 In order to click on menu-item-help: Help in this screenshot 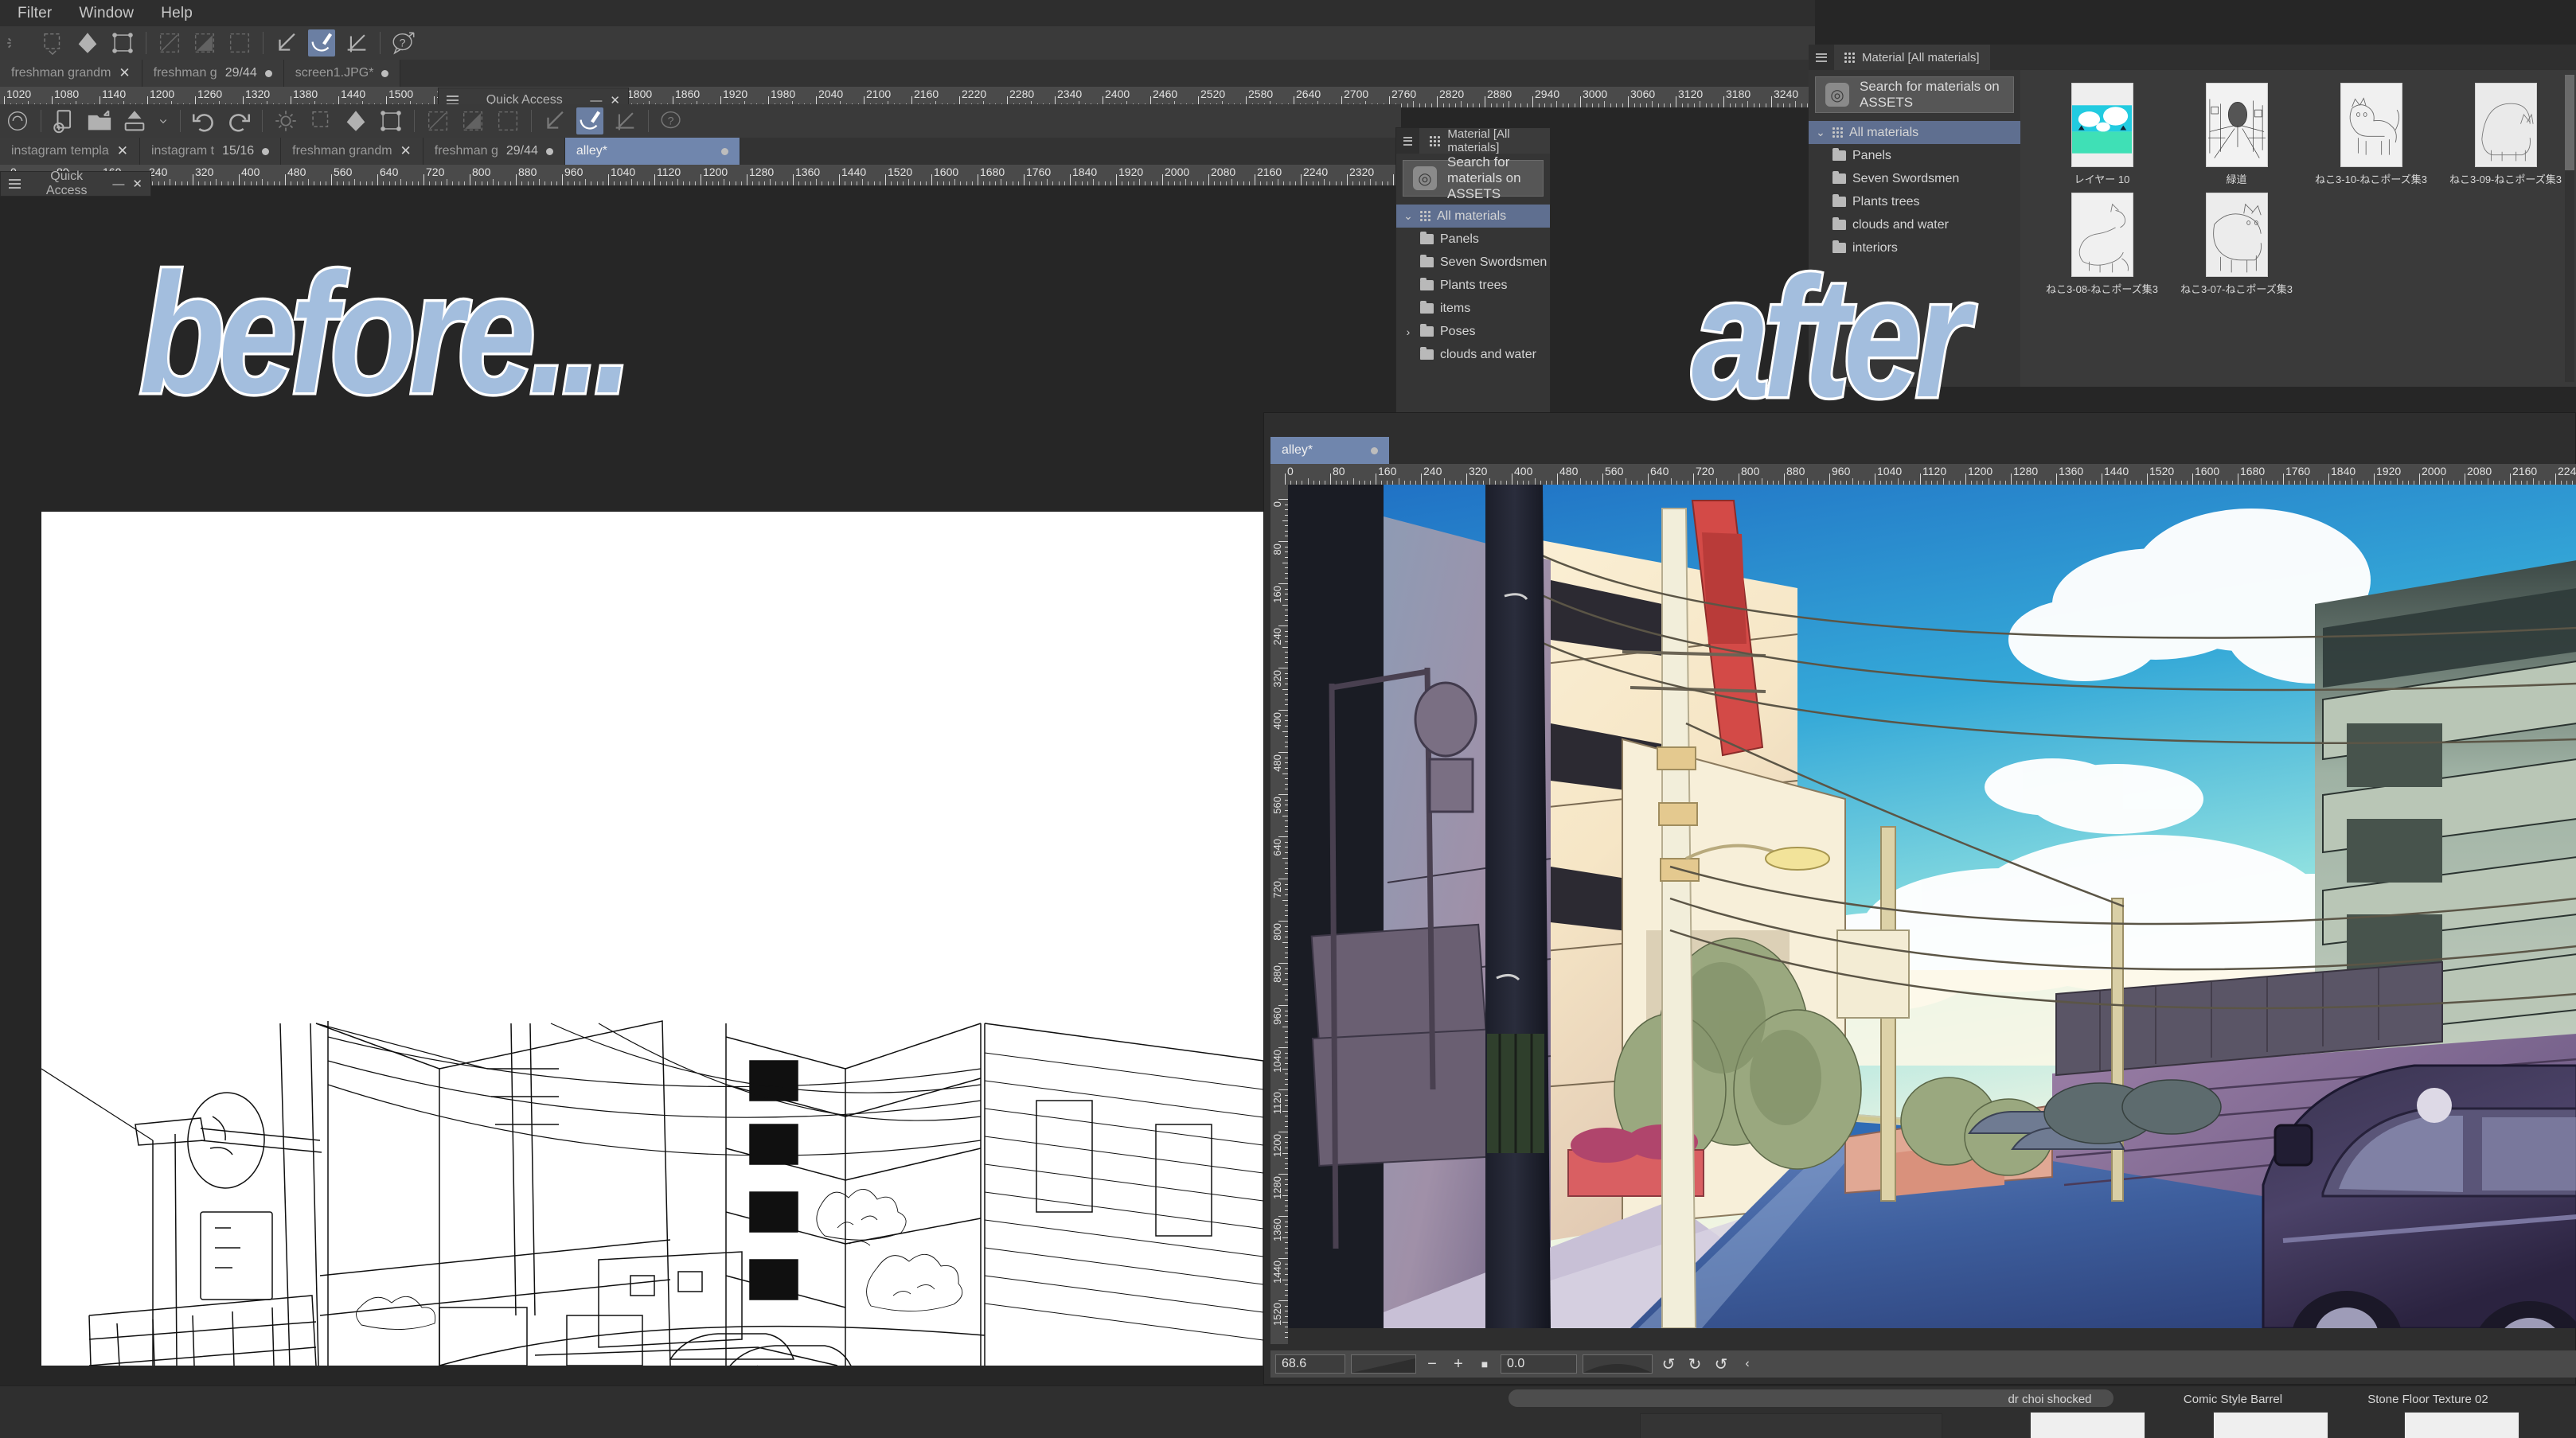, I will do `click(177, 14)`.